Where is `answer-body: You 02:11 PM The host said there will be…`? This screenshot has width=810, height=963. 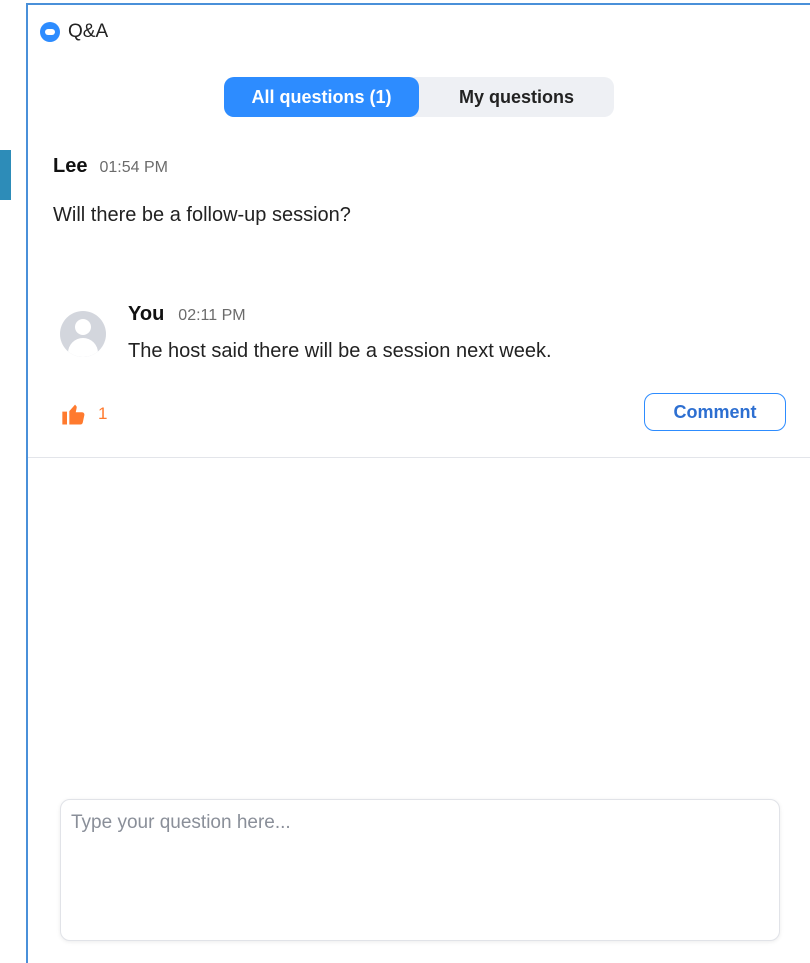 answer-body: You 02:11 PM The host said there will be… is located at coordinates (340, 333).